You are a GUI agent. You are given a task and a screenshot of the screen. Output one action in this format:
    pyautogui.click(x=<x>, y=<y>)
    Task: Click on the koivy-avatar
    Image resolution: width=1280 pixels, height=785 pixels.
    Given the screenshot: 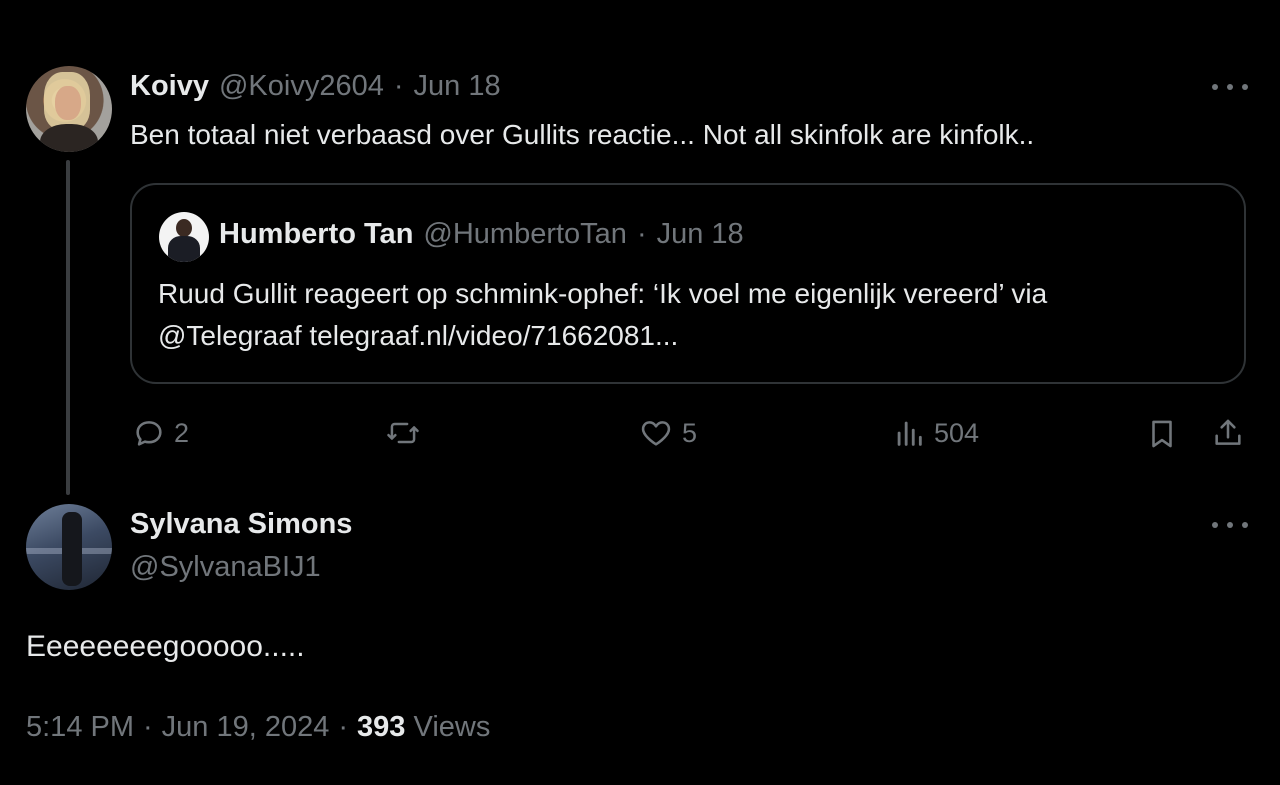 What is the action you would take?
    pyautogui.click(x=69, y=109)
    